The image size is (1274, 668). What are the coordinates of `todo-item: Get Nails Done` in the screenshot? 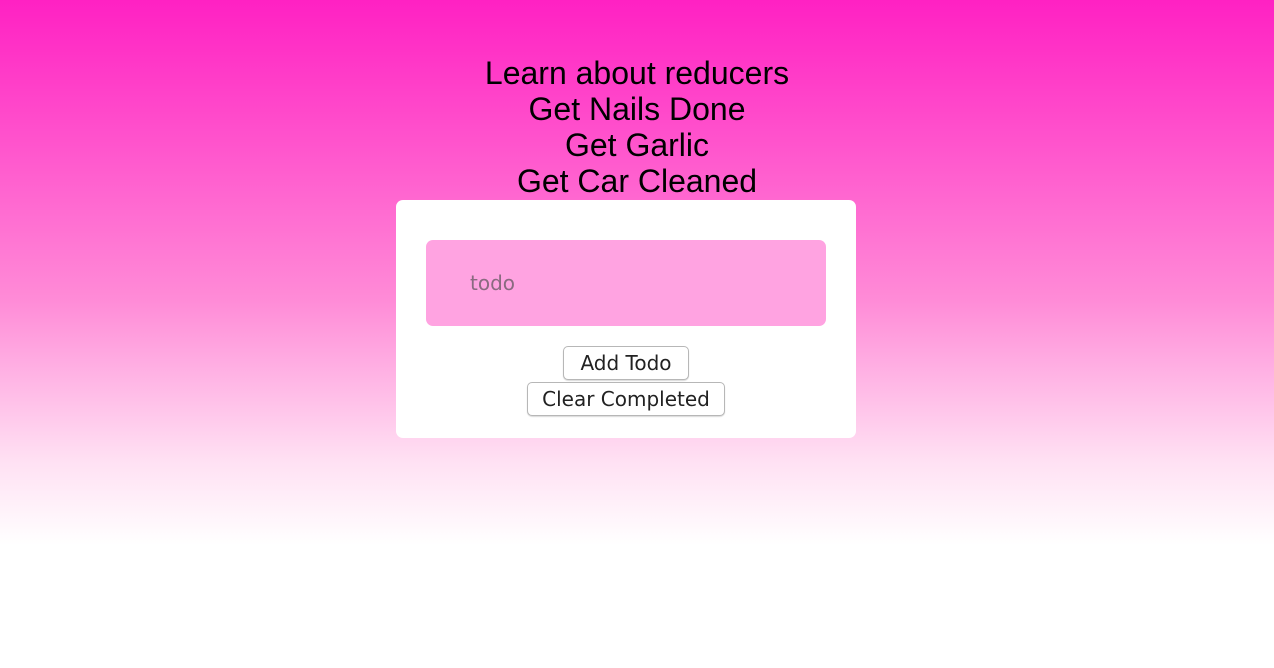 It's located at (637, 109).